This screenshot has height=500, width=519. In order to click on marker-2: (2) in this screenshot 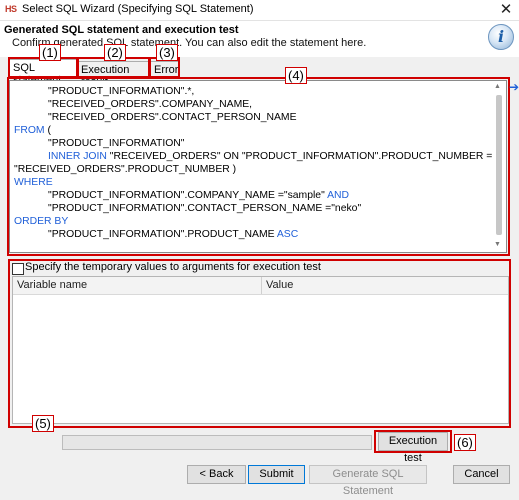, I will do `click(115, 52)`.